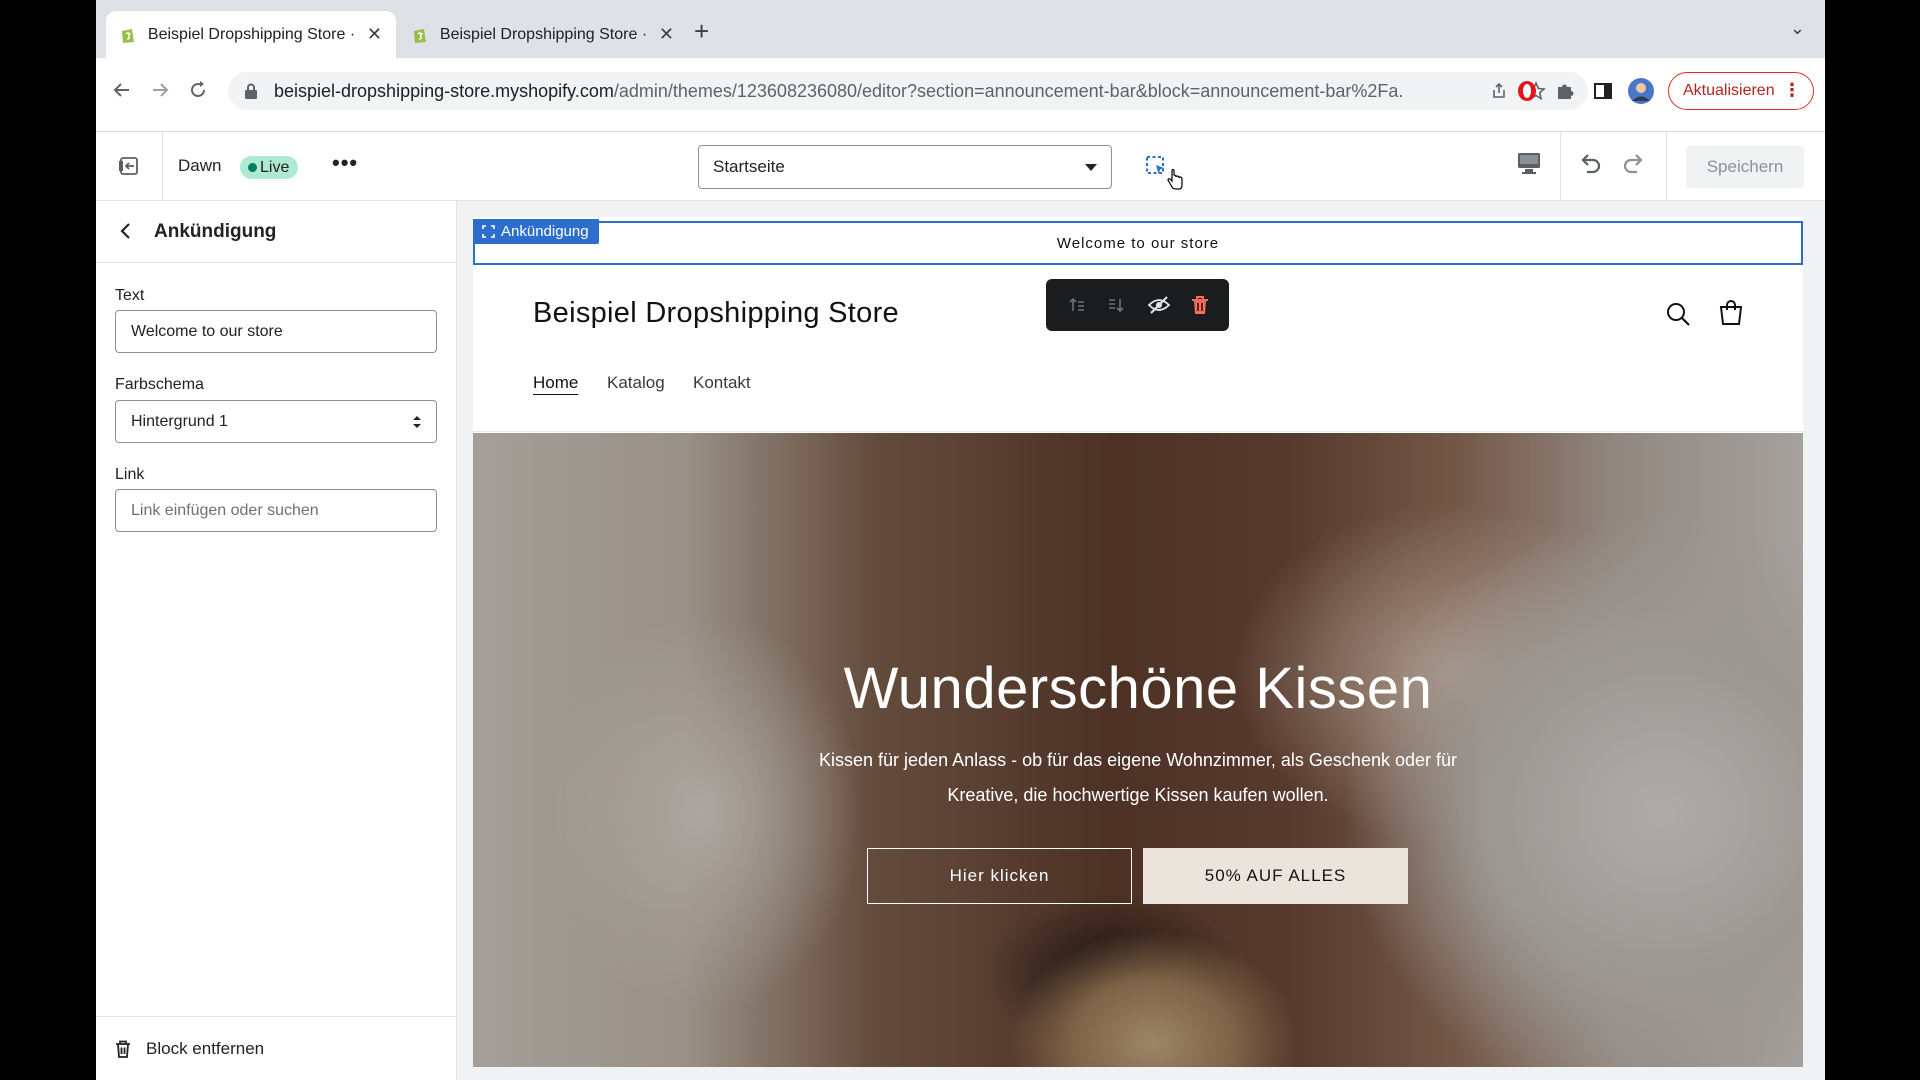 The image size is (1920, 1080). What do you see at coordinates (215, 231) in the screenshot?
I see `panel-title: Ankündigung` at bounding box center [215, 231].